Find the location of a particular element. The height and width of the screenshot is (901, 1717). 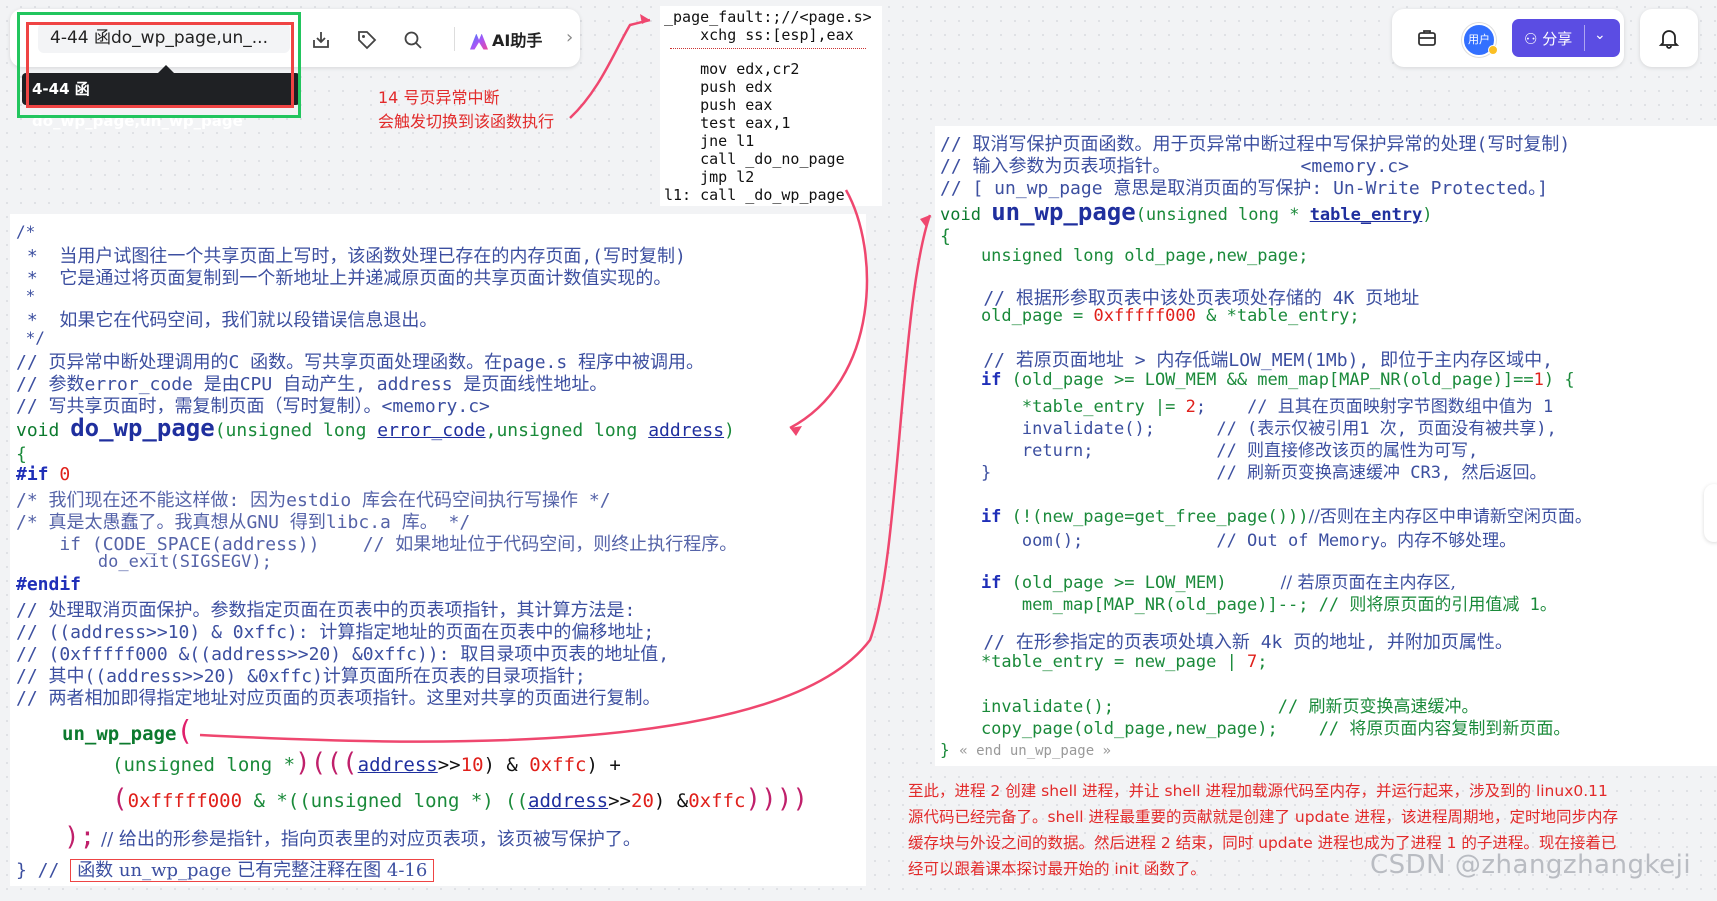

arrow-interrupt-to-asm is located at coordinates (610, 68).